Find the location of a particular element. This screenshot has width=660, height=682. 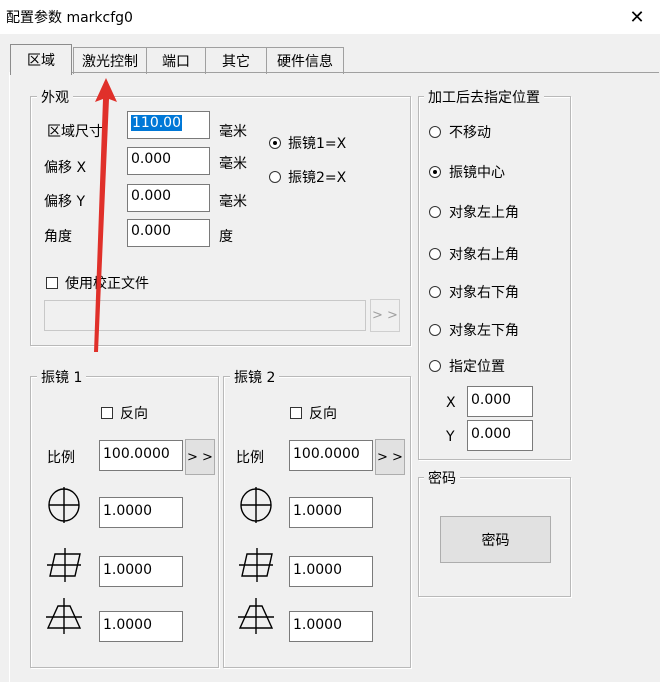

galvo1-scale-label: 比例 is located at coordinates (61, 458).